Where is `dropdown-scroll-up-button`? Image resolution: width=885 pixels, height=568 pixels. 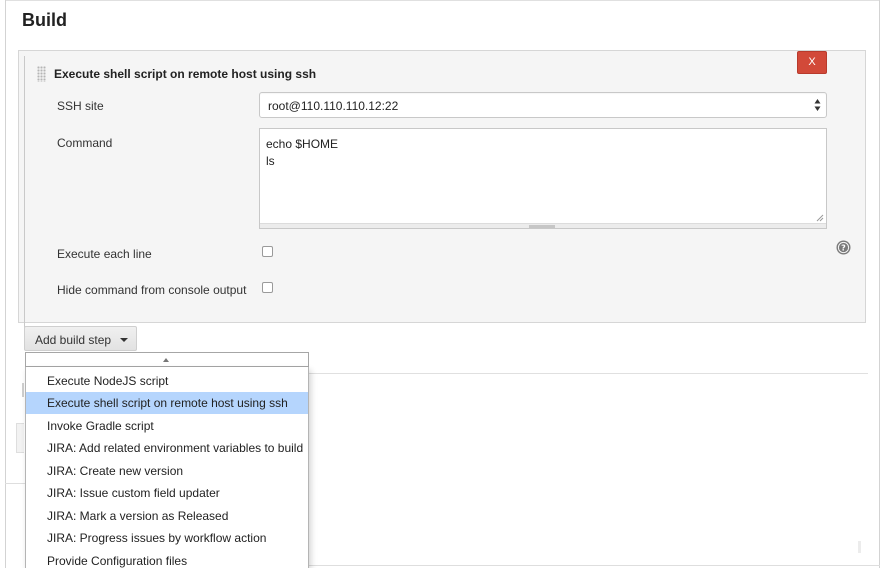 dropdown-scroll-up-button is located at coordinates (167, 359).